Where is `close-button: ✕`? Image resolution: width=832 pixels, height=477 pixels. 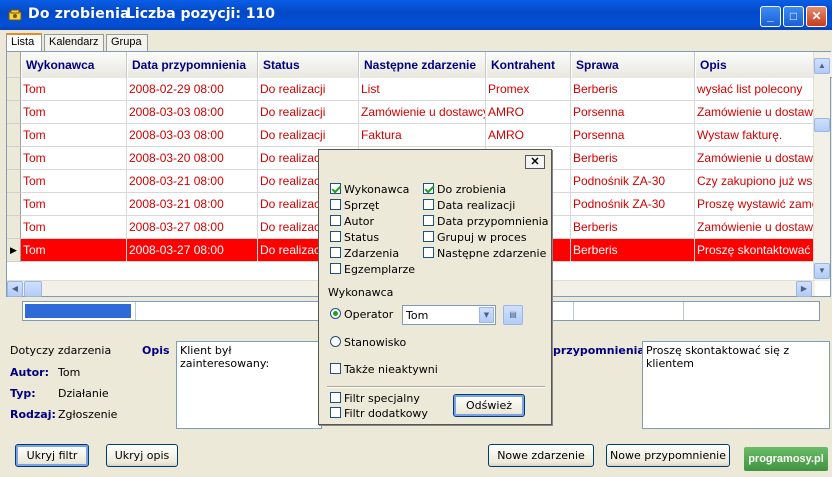
close-button: ✕ is located at coordinates (816, 16).